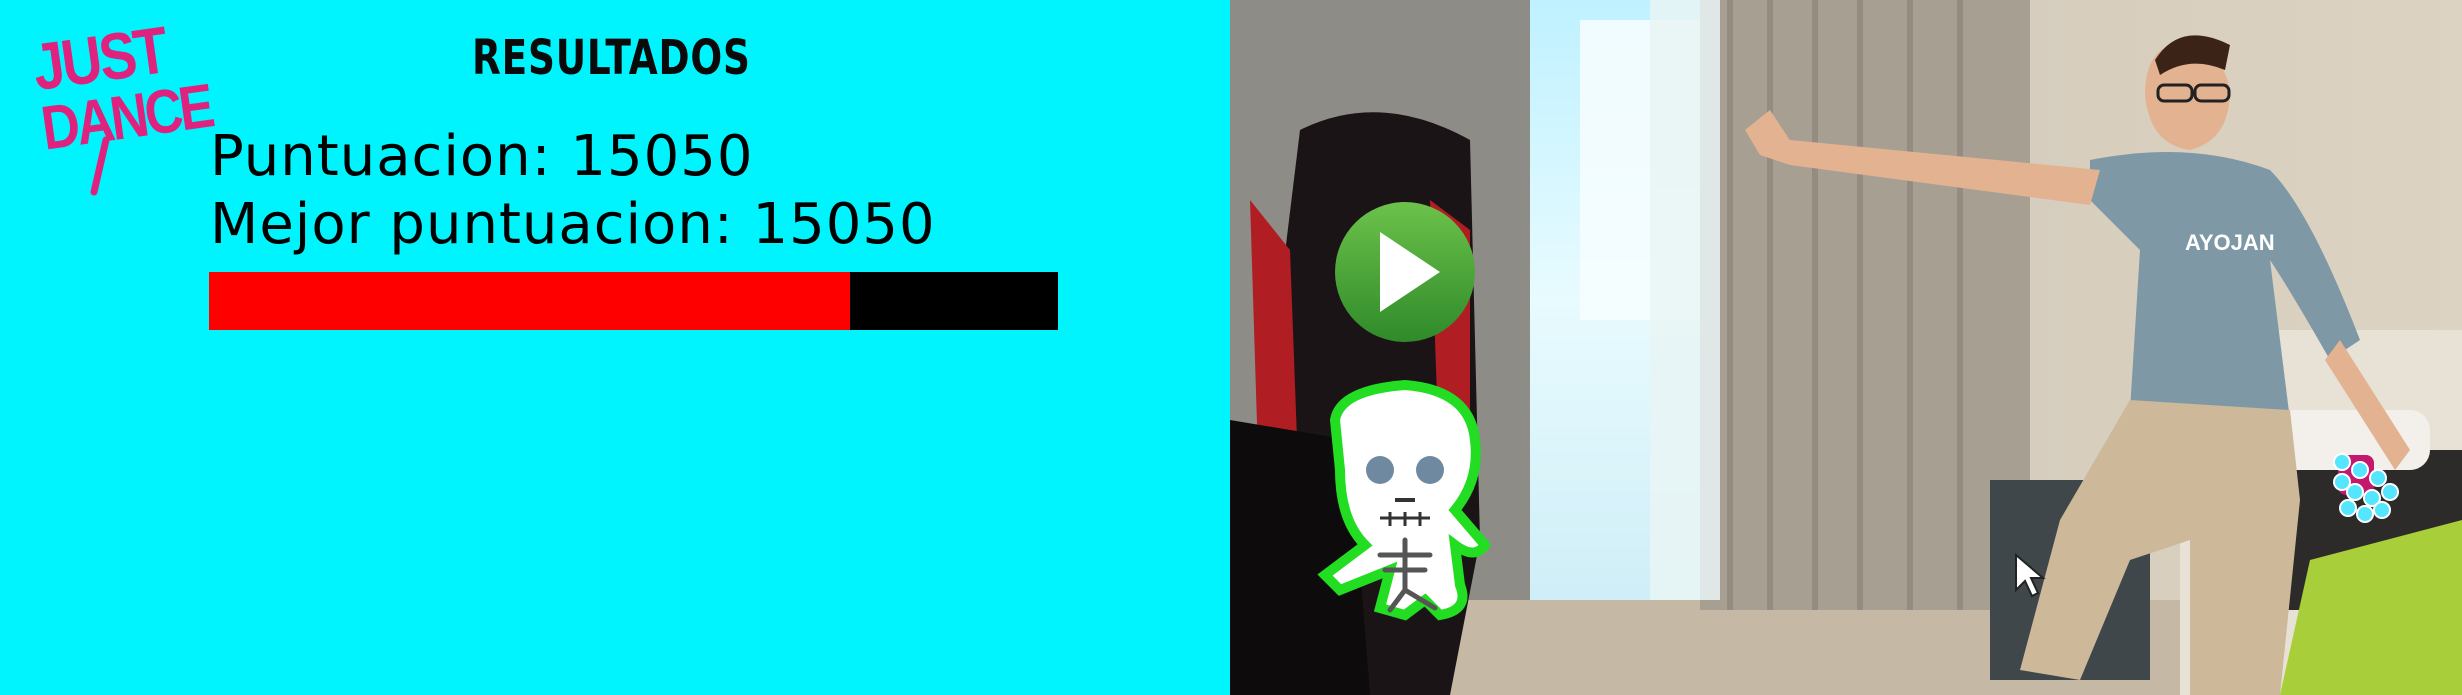 Image resolution: width=2462 pixels, height=695 pixels. Describe the element at coordinates (1865, 305) in the screenshot. I see `curtain` at that location.